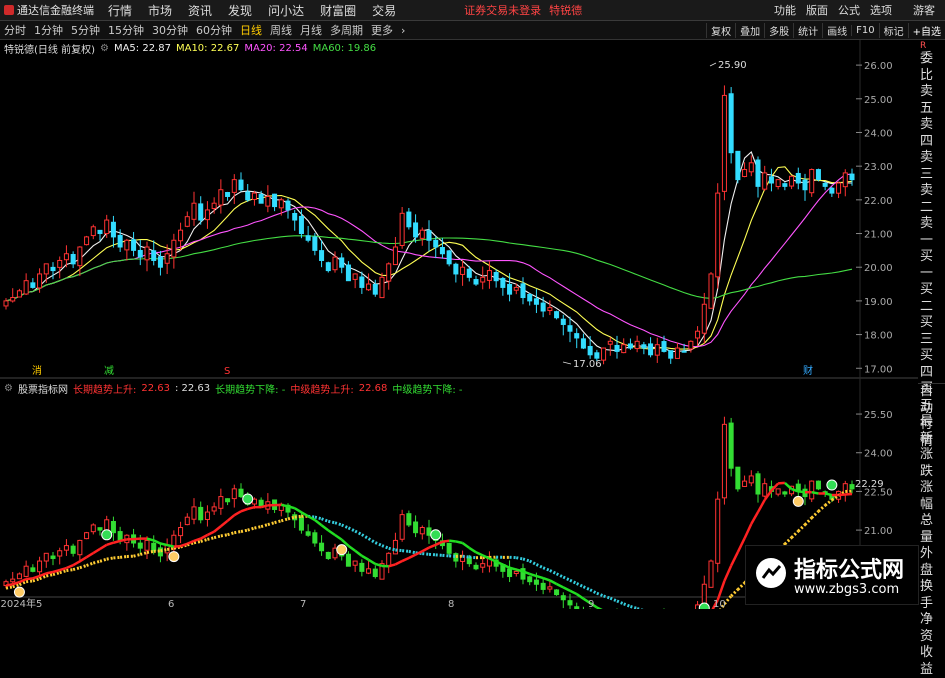 The height and width of the screenshot is (678, 945). Describe the element at coordinates (926, 30) in the screenshot. I see `btn-zixuan: +自选` at that location.